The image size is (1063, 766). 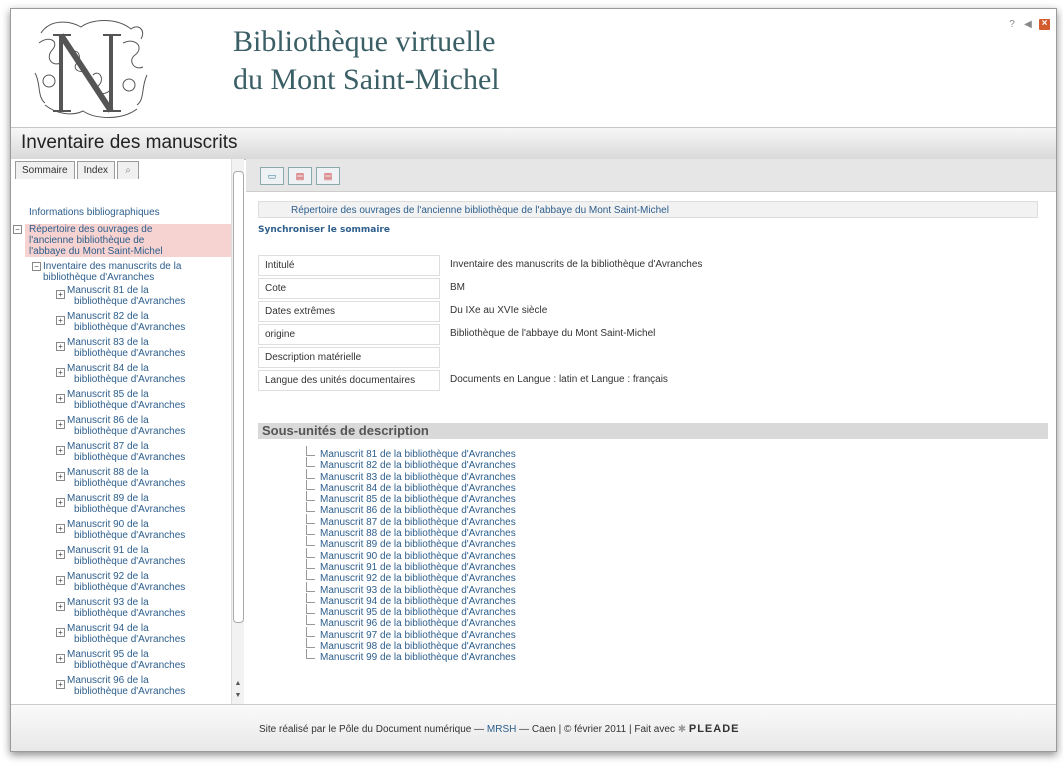 What do you see at coordinates (91, 69) in the screenshot?
I see `illuminated-letter-logo` at bounding box center [91, 69].